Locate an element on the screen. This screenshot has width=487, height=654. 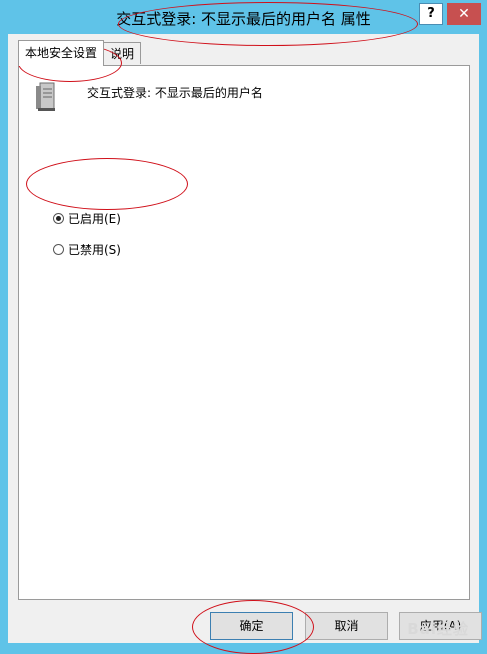
radio-enabled-label: 已启用(E) is located at coordinates (94, 219).